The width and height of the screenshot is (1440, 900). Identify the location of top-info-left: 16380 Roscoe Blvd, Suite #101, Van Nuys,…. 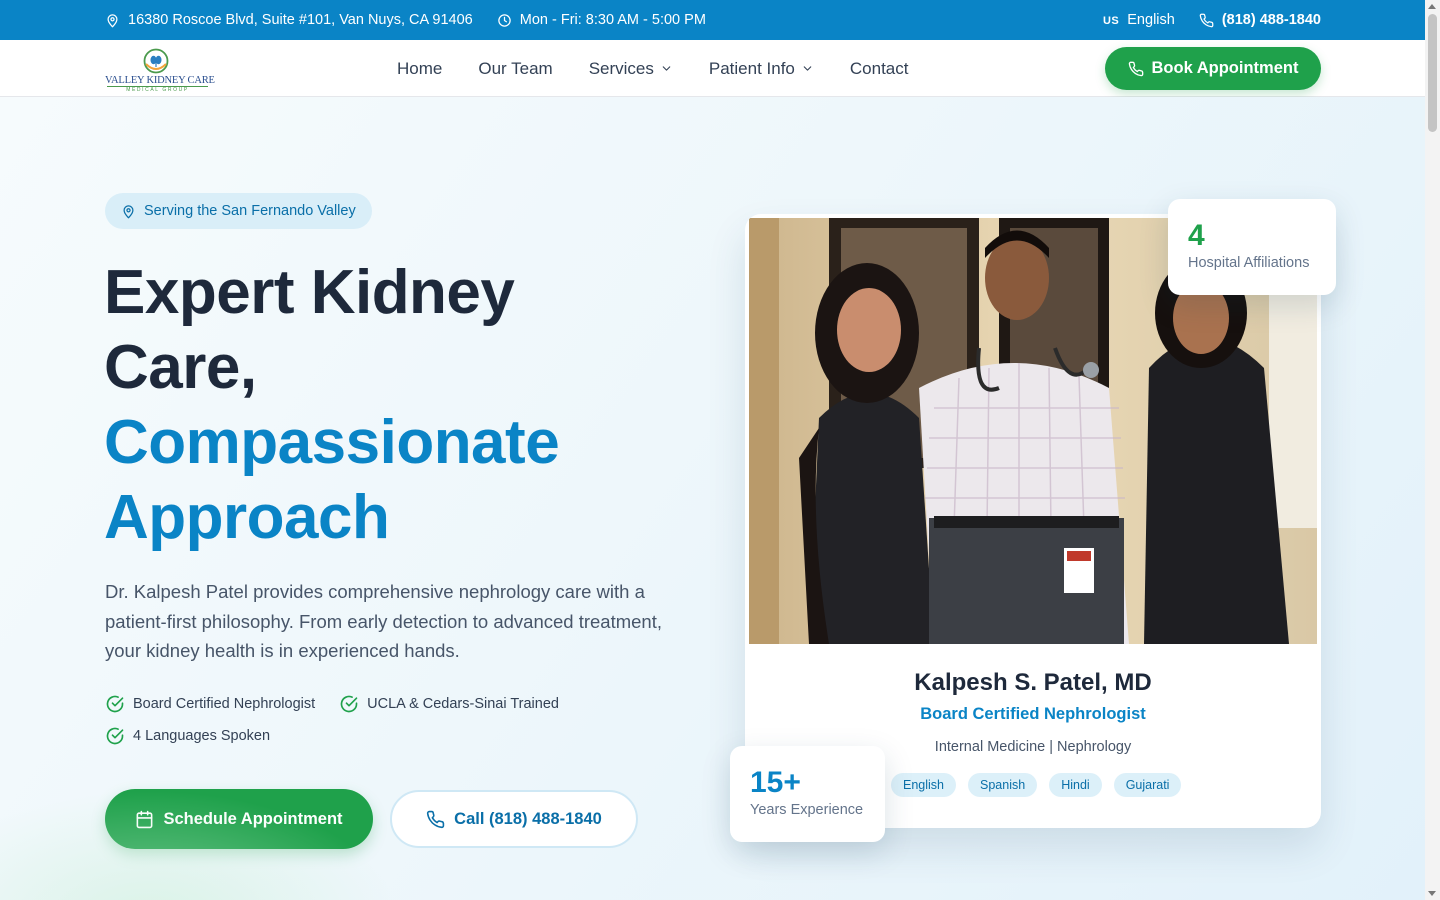
(405, 20).